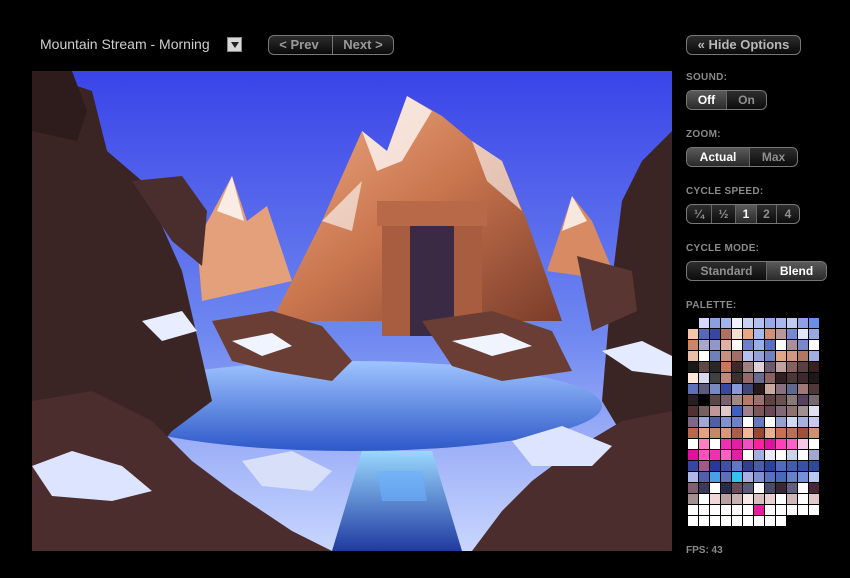  Describe the element at coordinates (363, 45) in the screenshot. I see `next-button: Next >` at that location.